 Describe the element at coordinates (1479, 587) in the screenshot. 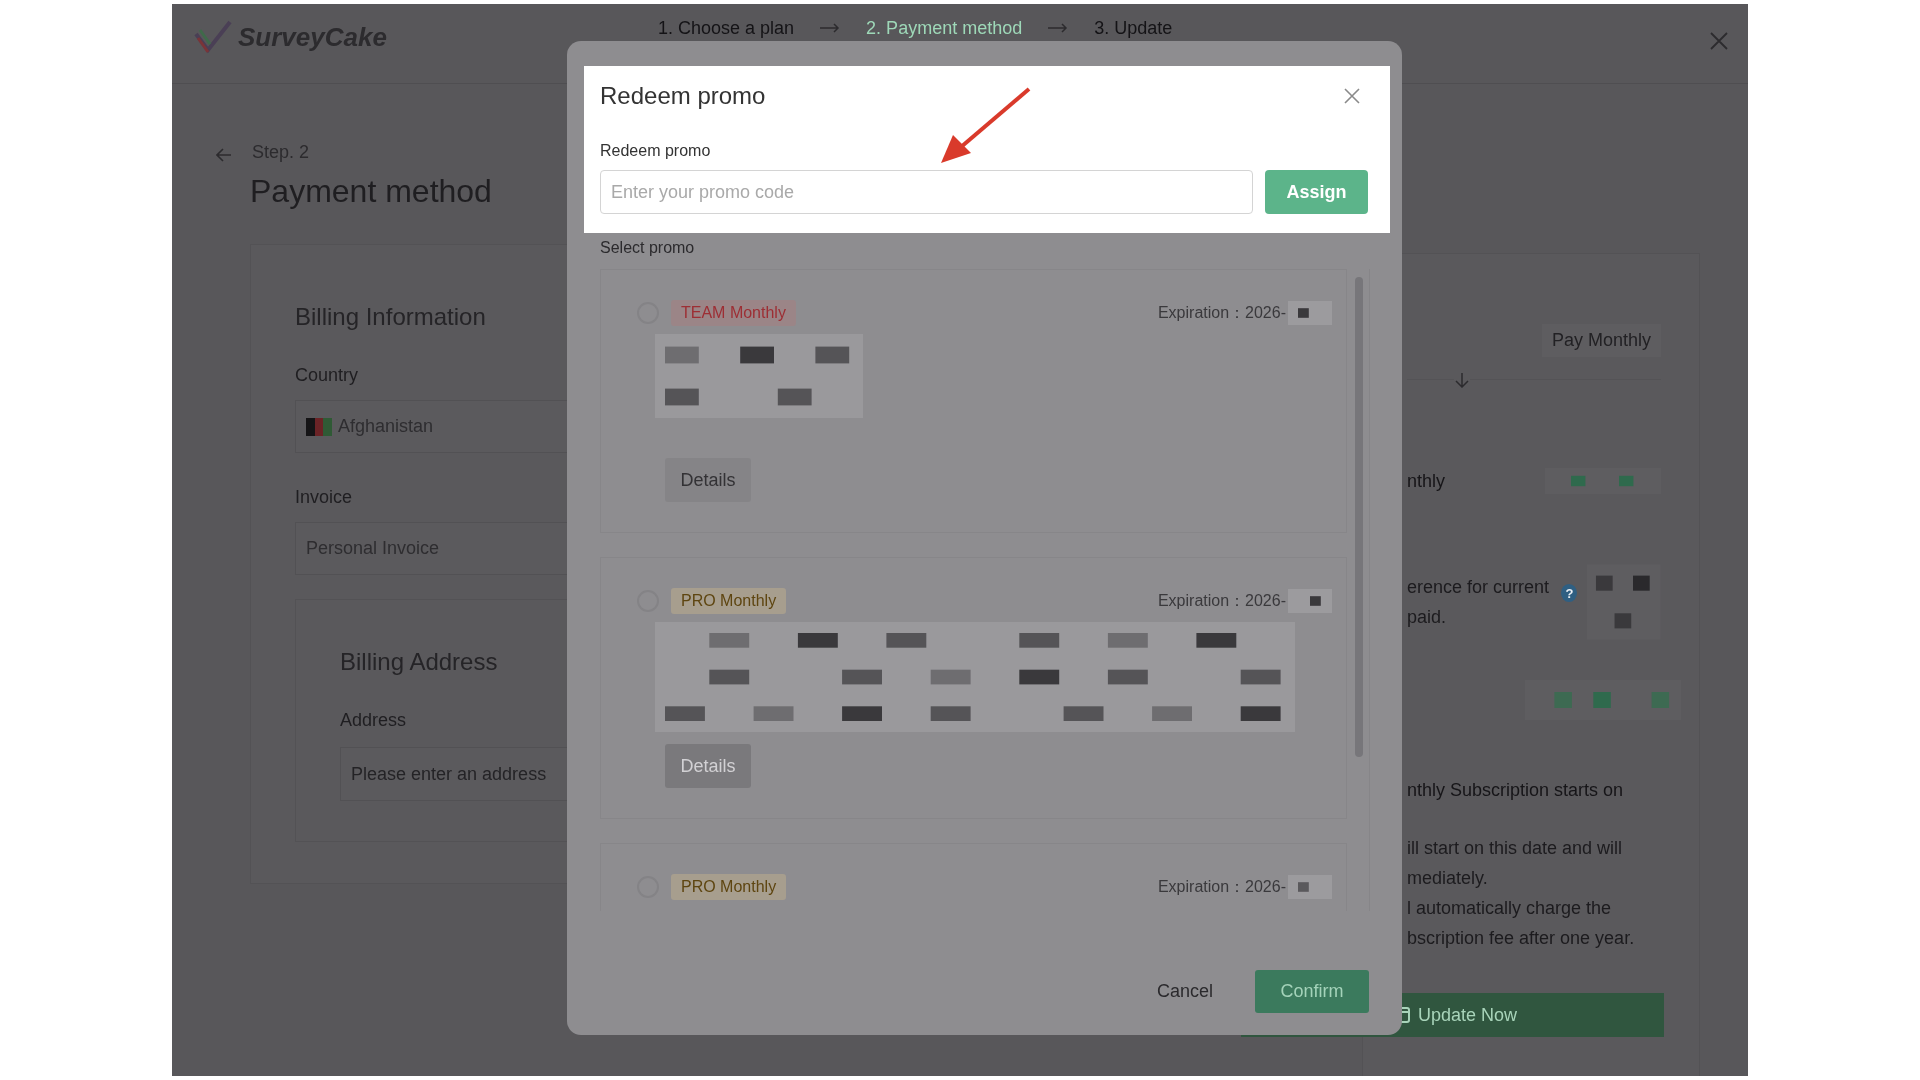

I see `note-text: erence for current` at that location.